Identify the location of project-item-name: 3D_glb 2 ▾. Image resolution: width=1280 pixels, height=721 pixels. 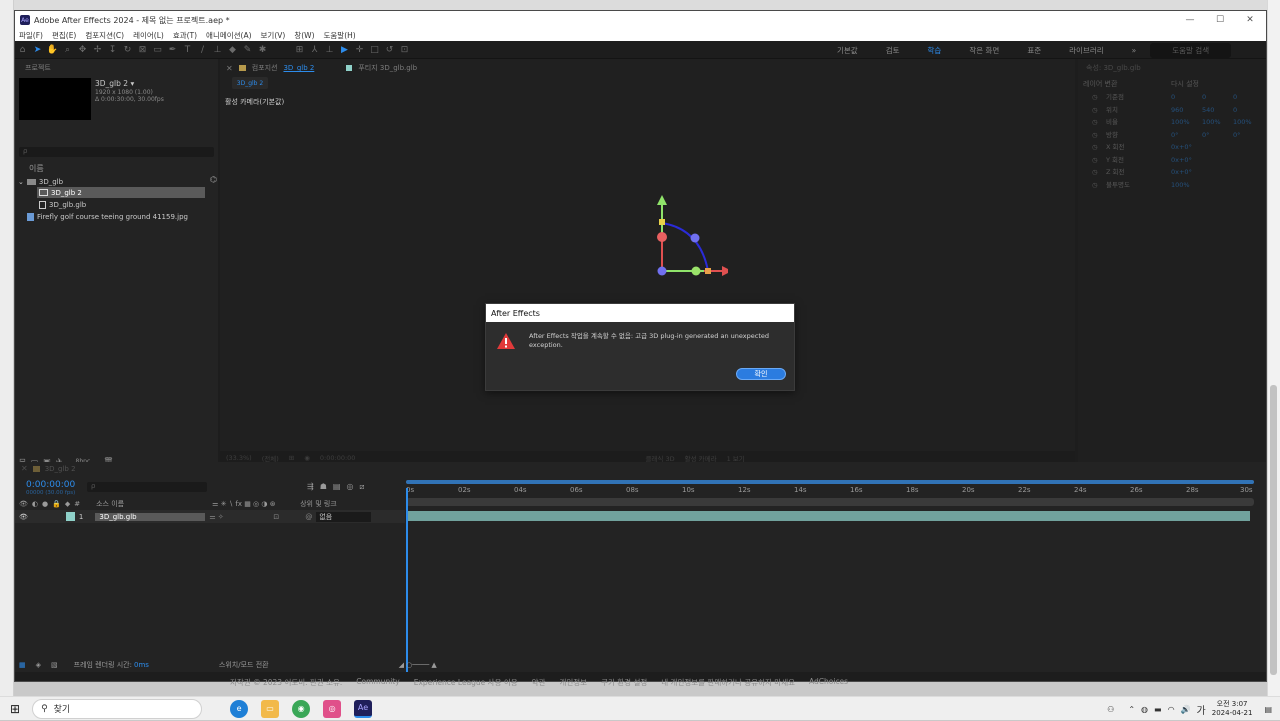
(114, 83).